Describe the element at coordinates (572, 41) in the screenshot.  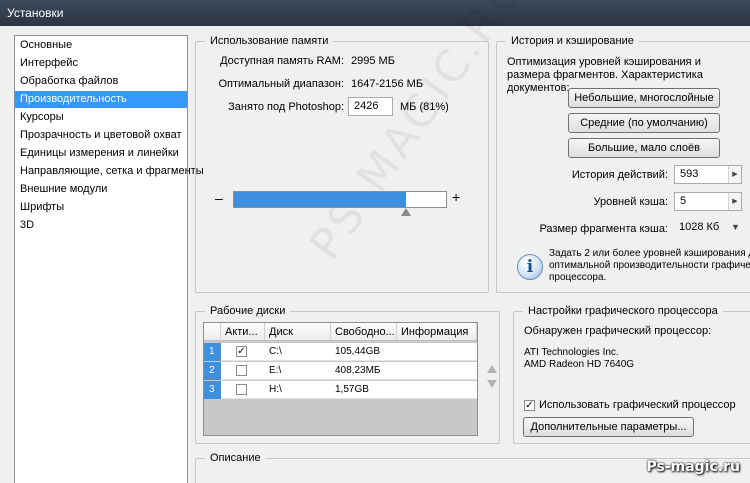
I see `history-cache-legend: История и кэширование` at that location.